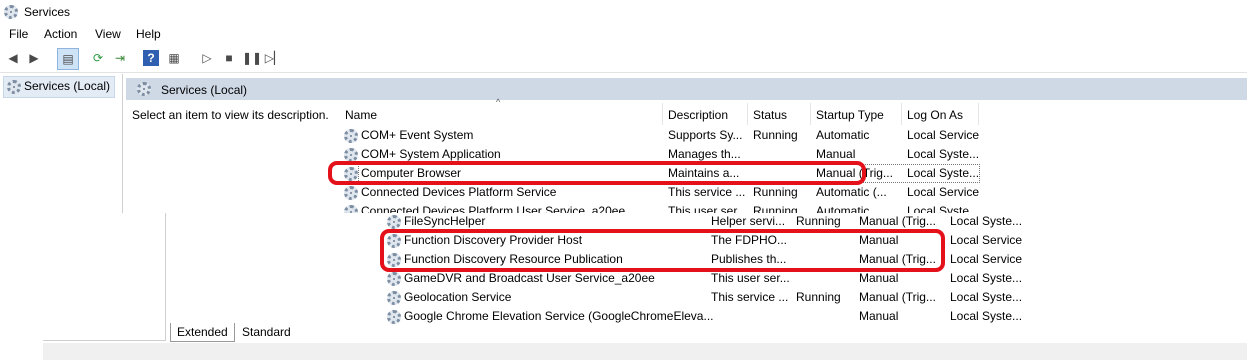  I want to click on stop-service-icon: ■, so click(229, 58).